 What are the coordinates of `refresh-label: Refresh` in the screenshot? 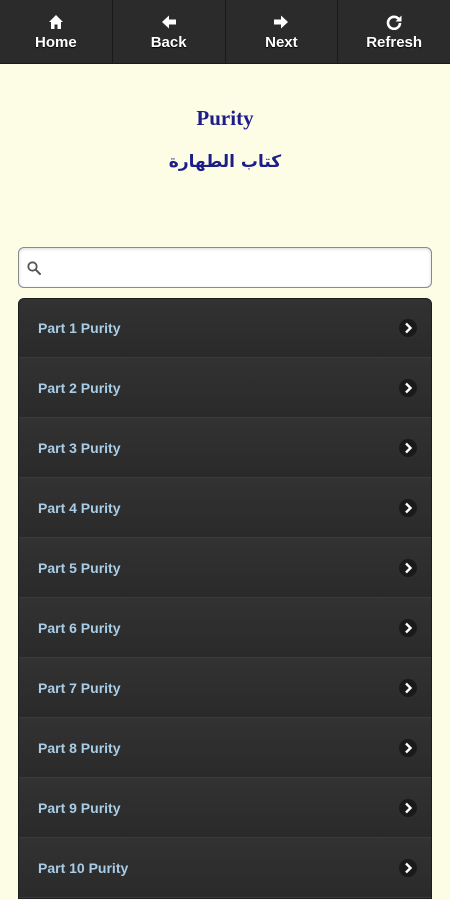 It's located at (394, 42).